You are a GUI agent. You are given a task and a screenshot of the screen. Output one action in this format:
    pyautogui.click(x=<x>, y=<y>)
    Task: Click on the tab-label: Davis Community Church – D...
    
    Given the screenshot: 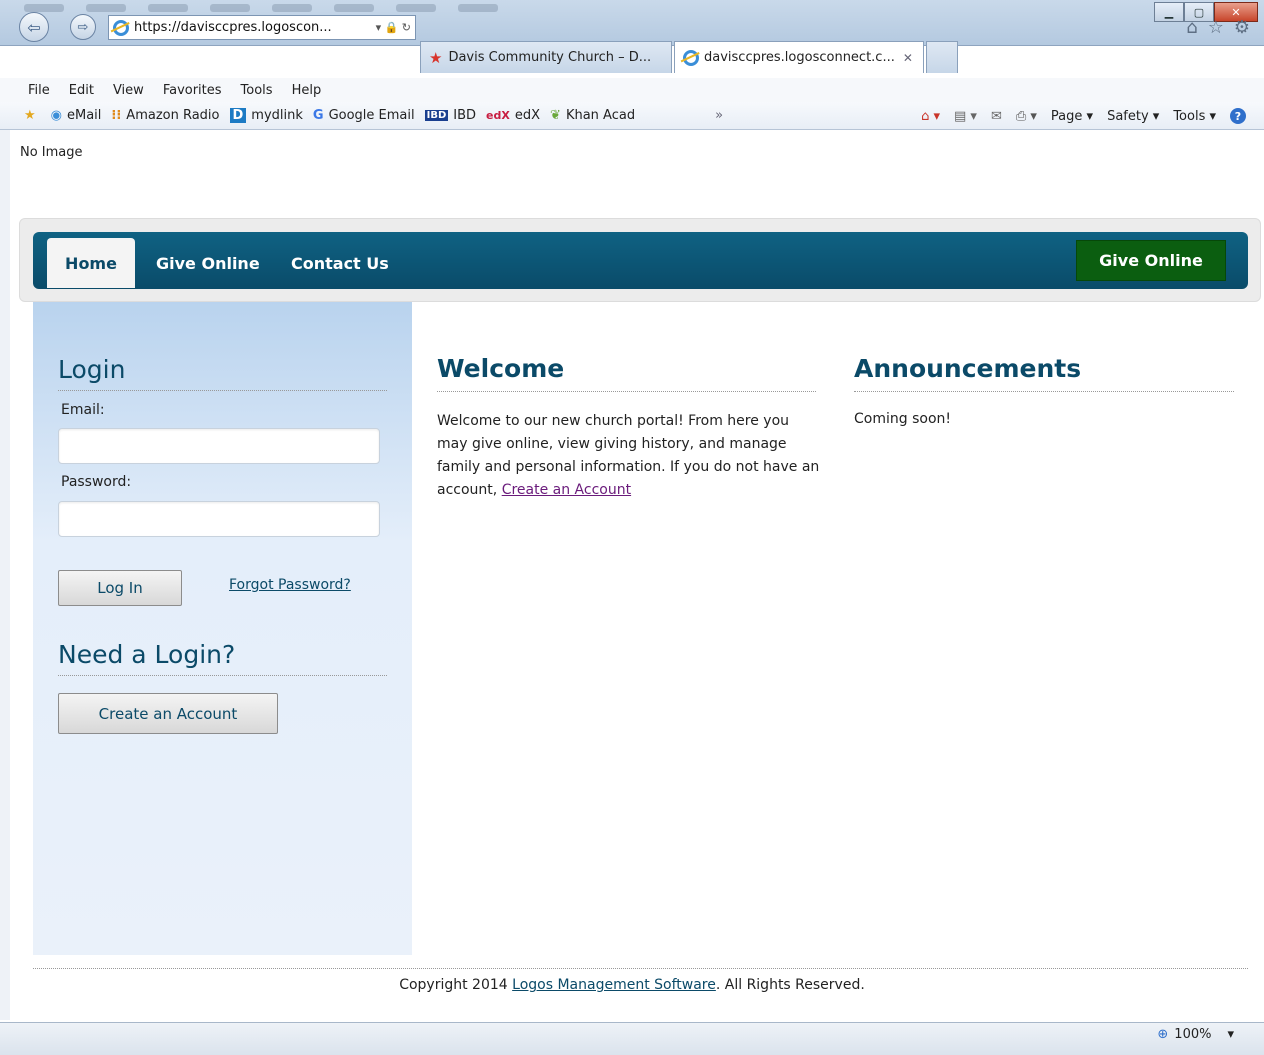 What is the action you would take?
    pyautogui.click(x=550, y=57)
    